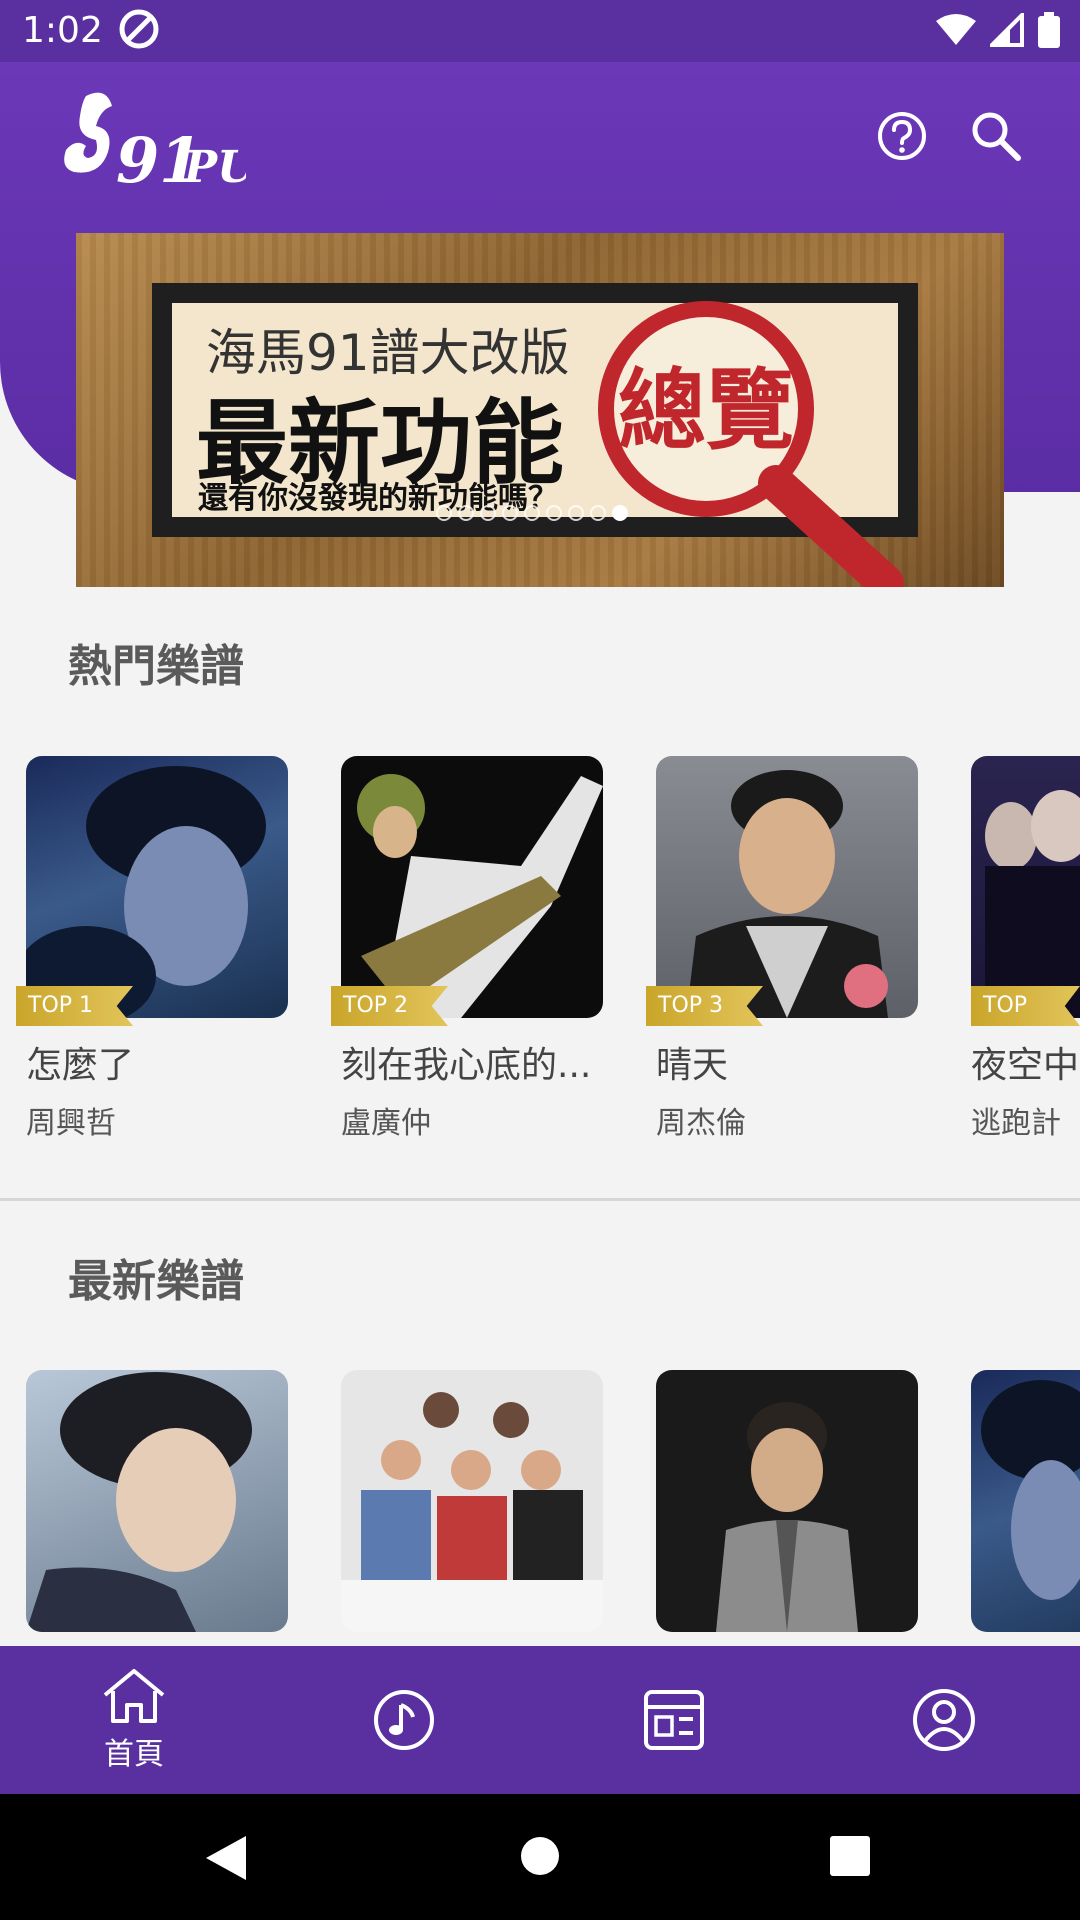 Image resolution: width=1080 pixels, height=1920 pixels. I want to click on user-icon, so click(944, 1720).